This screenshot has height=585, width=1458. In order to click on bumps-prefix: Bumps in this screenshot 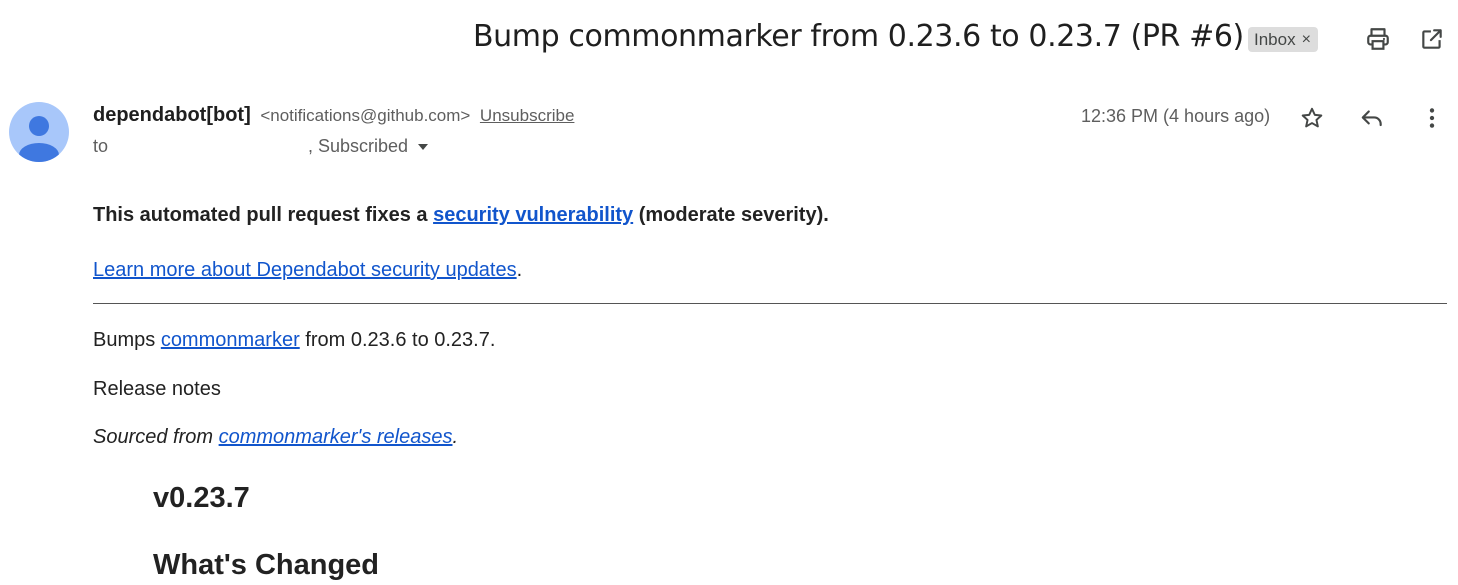, I will do `click(127, 340)`.